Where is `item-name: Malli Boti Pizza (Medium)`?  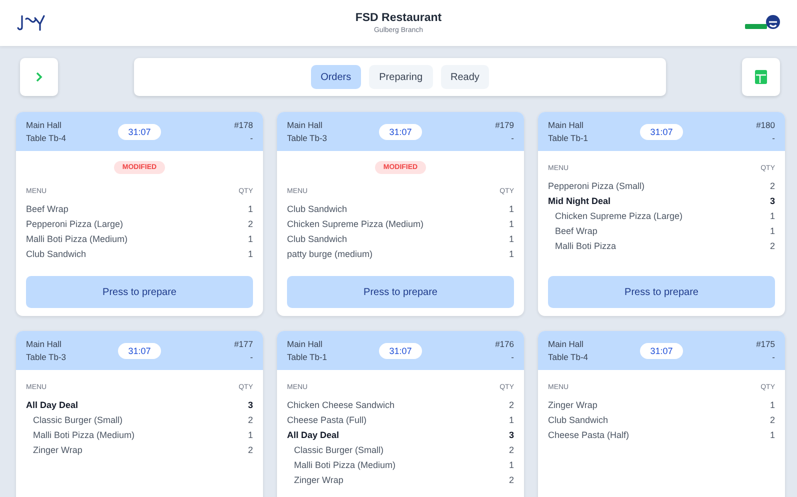 item-name: Malli Boti Pizza (Medium) is located at coordinates (77, 239).